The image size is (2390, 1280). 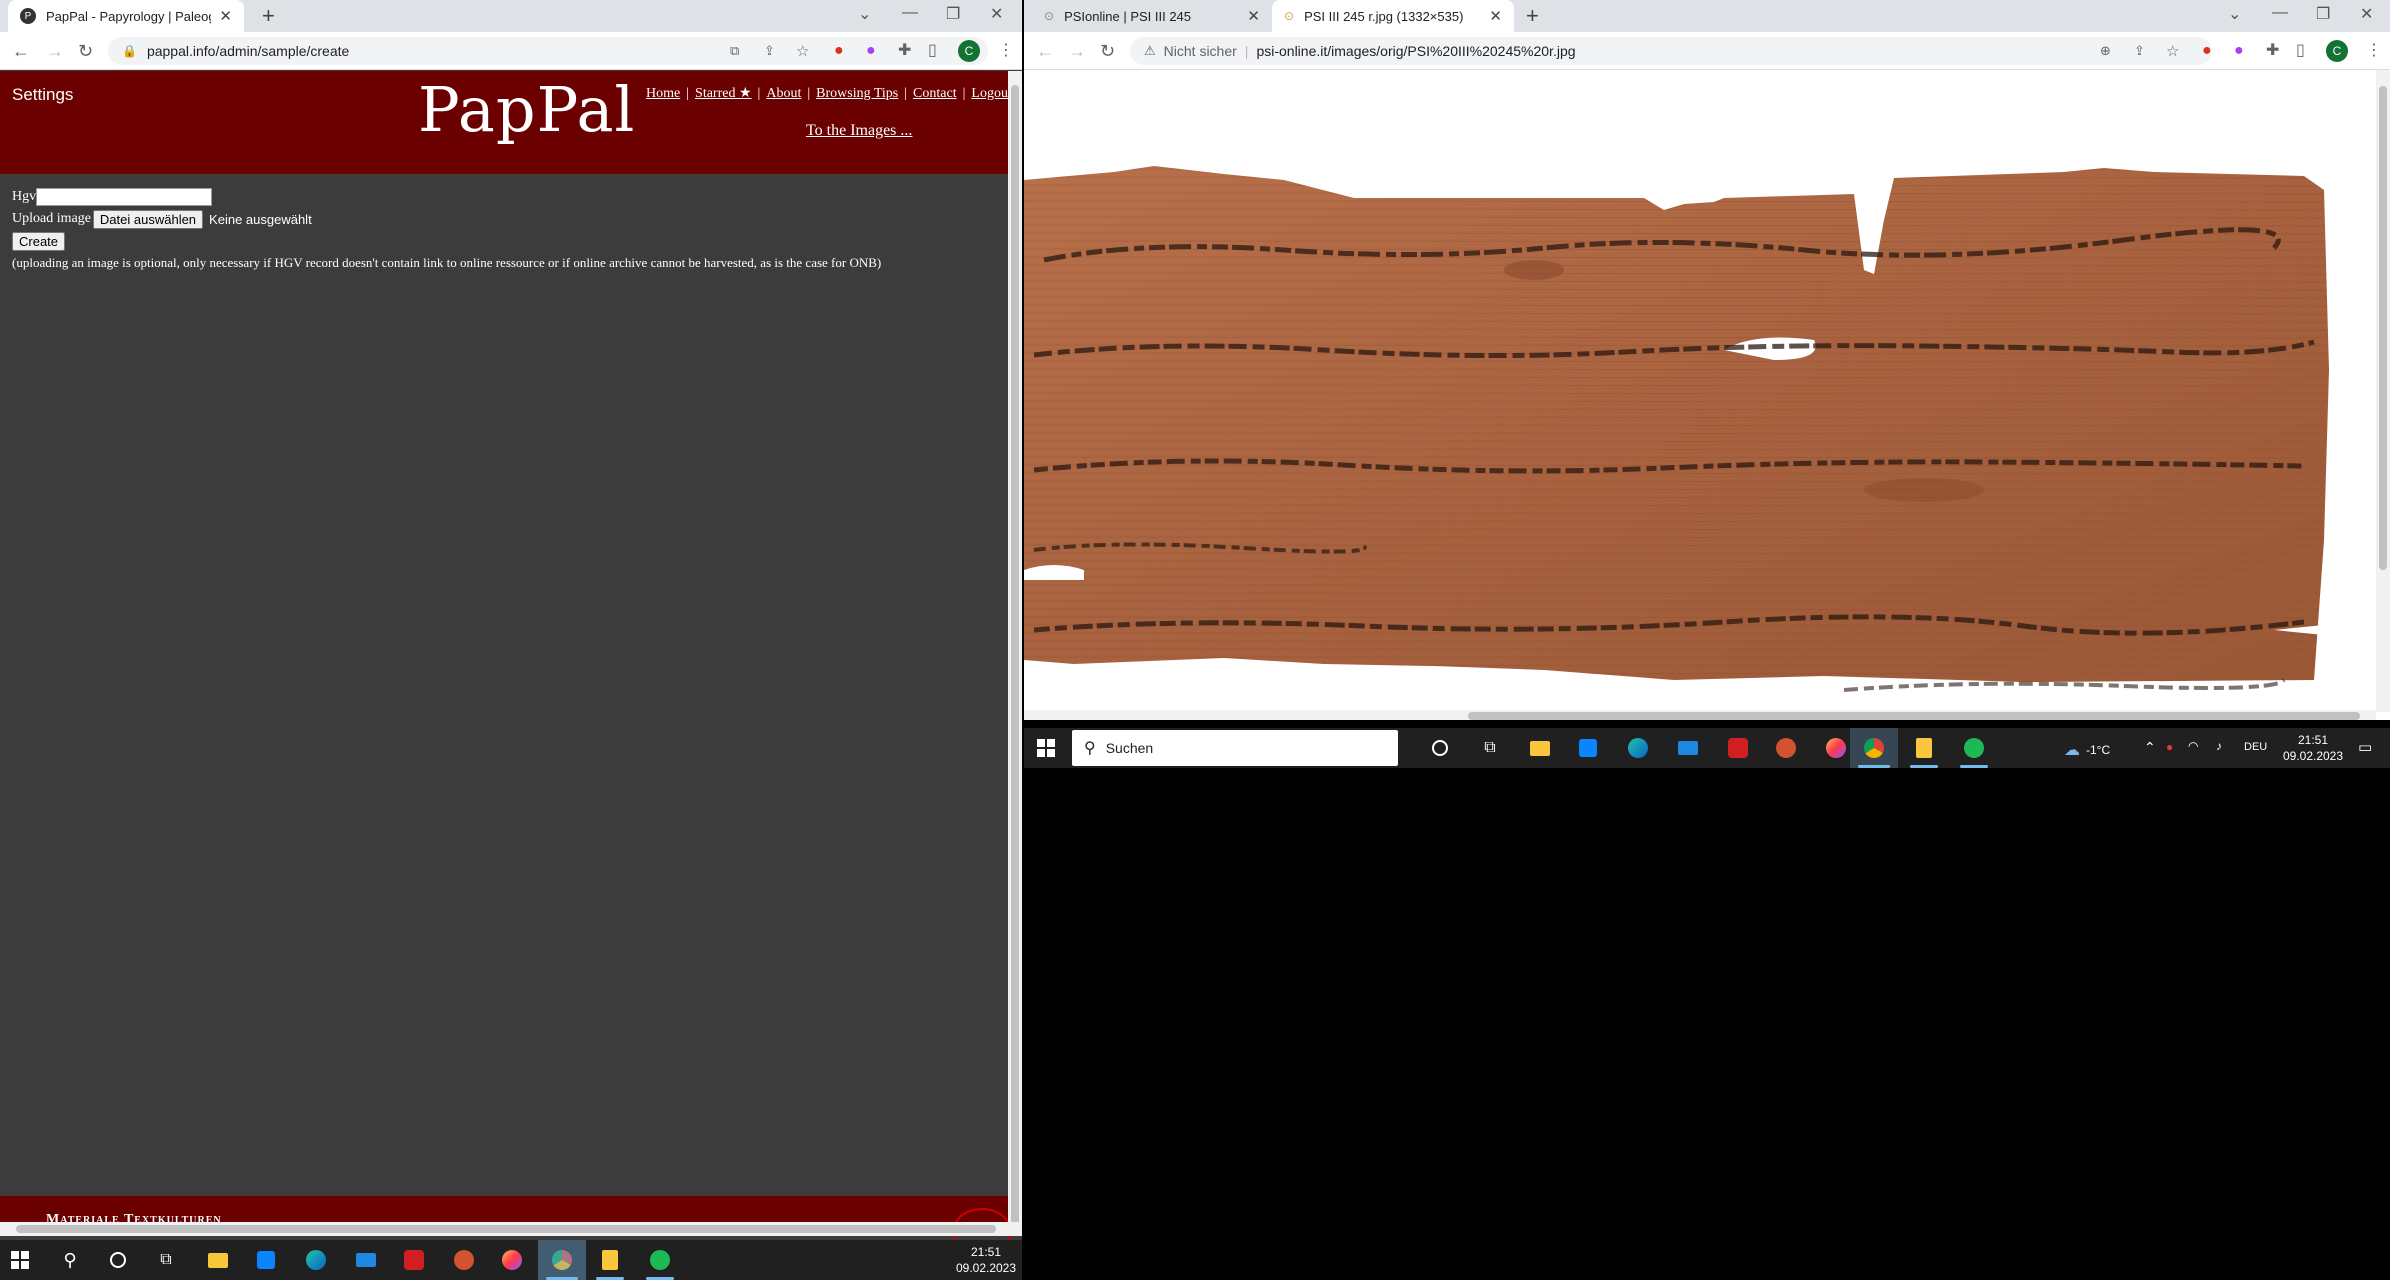 I want to click on language-indicator: DEU, so click(x=2255, y=747).